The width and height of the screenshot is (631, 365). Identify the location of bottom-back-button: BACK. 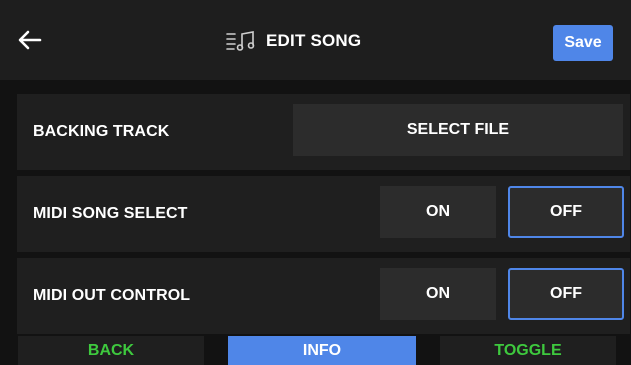
(111, 350).